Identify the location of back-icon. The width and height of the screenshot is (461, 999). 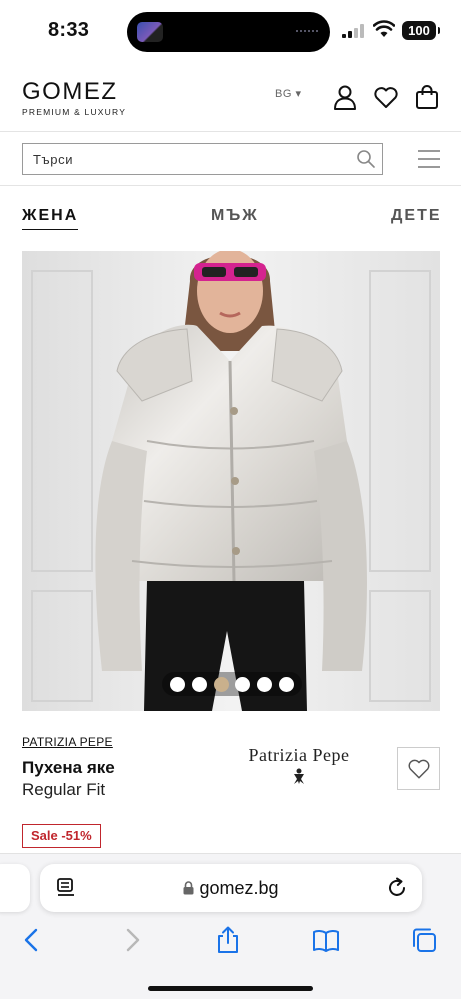
(32, 940).